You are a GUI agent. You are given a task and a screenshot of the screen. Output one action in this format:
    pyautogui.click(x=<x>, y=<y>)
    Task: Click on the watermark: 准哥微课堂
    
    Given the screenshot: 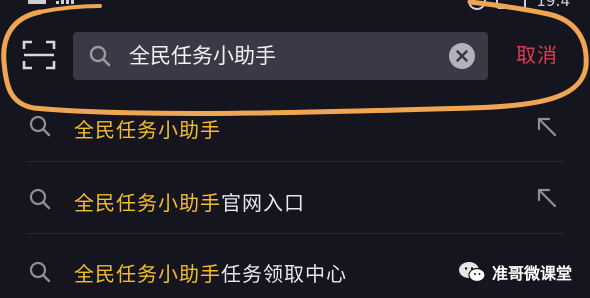 What is the action you would take?
    pyautogui.click(x=515, y=272)
    